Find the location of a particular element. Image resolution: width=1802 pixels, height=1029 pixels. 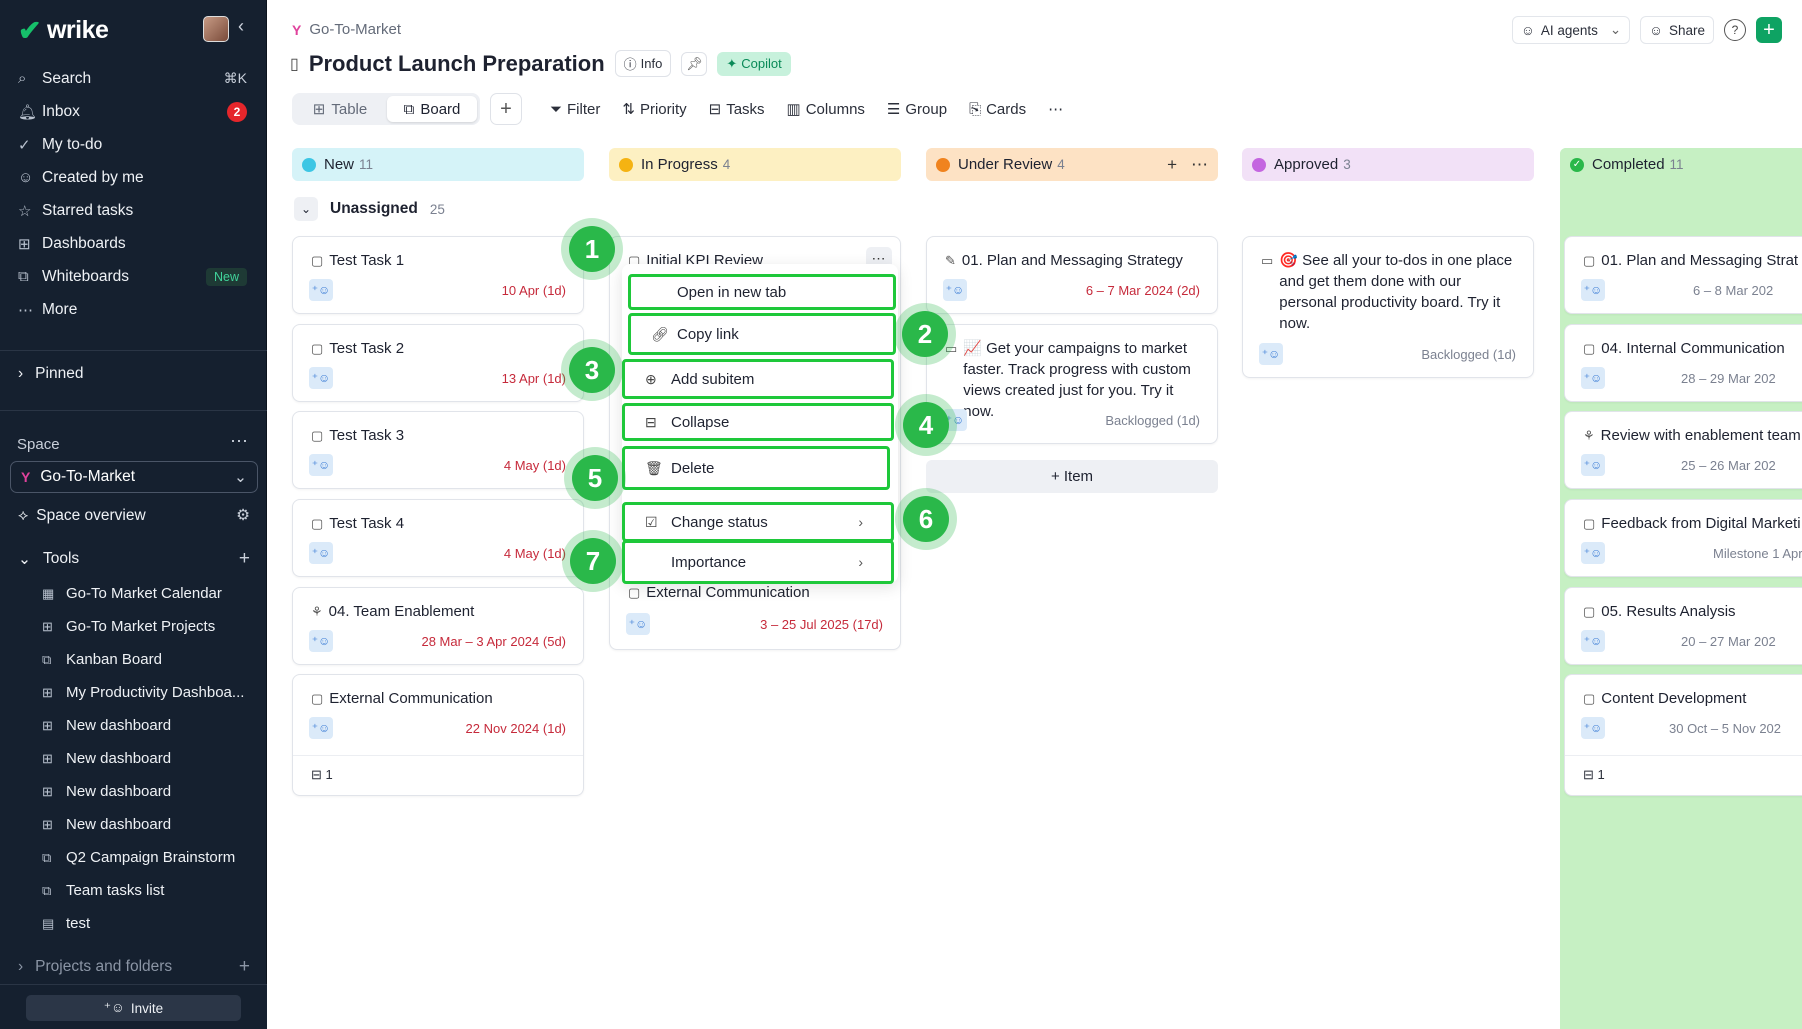

info-button: ⓘ Info is located at coordinates (643, 63).